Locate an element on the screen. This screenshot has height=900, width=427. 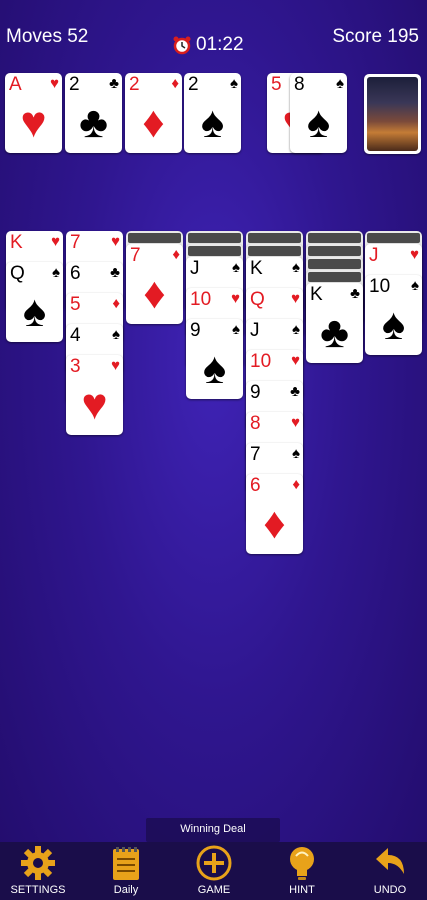
foundation-card: 2 ♦ ♦ is located at coordinates (153, 113).